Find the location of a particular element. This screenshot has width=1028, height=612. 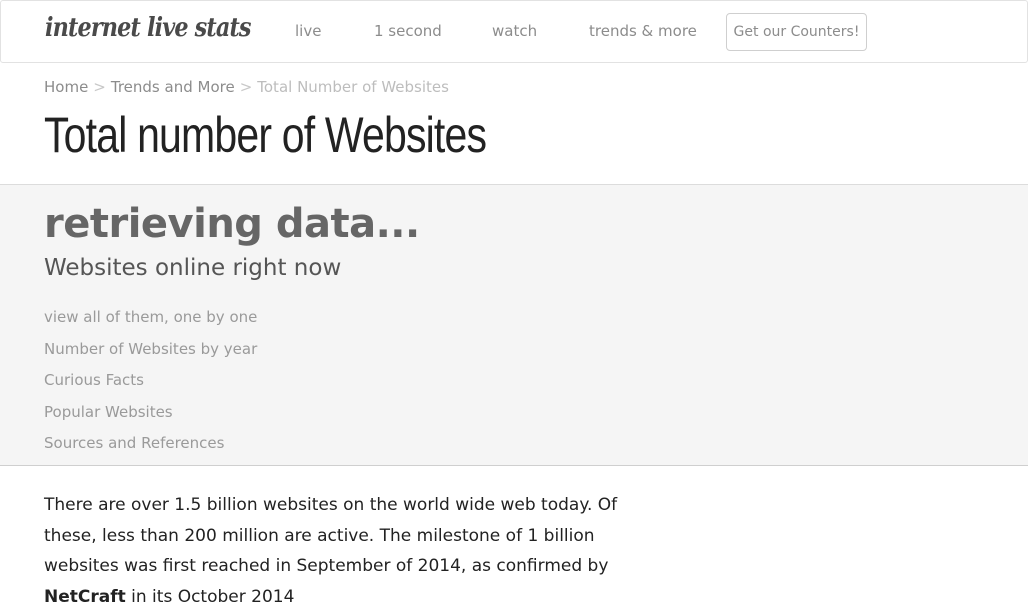

netcraft-link: NetCraft is located at coordinates (85, 597).